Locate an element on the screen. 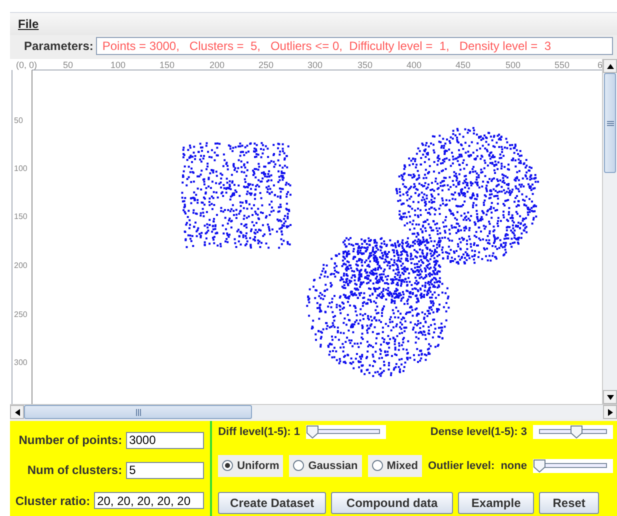 The width and height of the screenshot is (617, 516). axis-tick-label: 500 is located at coordinates (513, 65).